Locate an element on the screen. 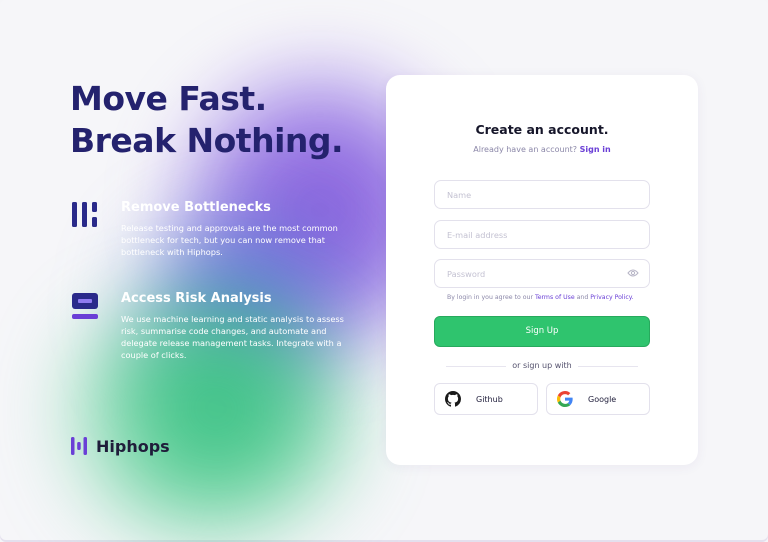 This screenshot has height=542, width=768. hero-line-1: Move Fast. is located at coordinates (168, 98).